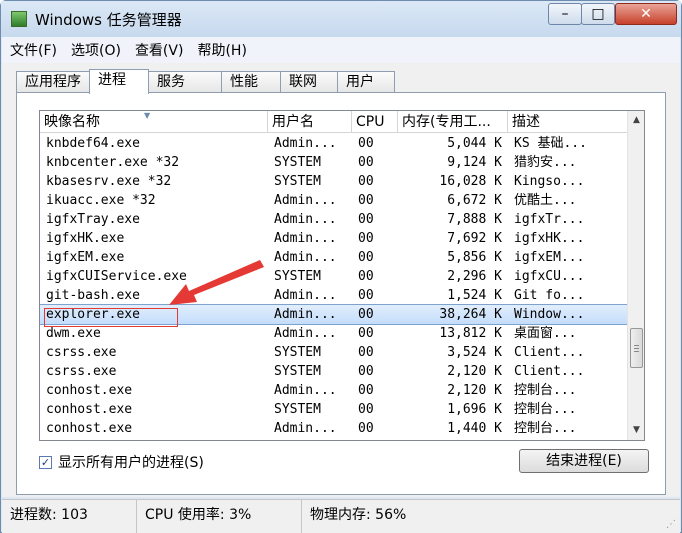 Image resolution: width=682 pixels, height=533 pixels. I want to click on tab-processes: 进程, so click(119, 81).